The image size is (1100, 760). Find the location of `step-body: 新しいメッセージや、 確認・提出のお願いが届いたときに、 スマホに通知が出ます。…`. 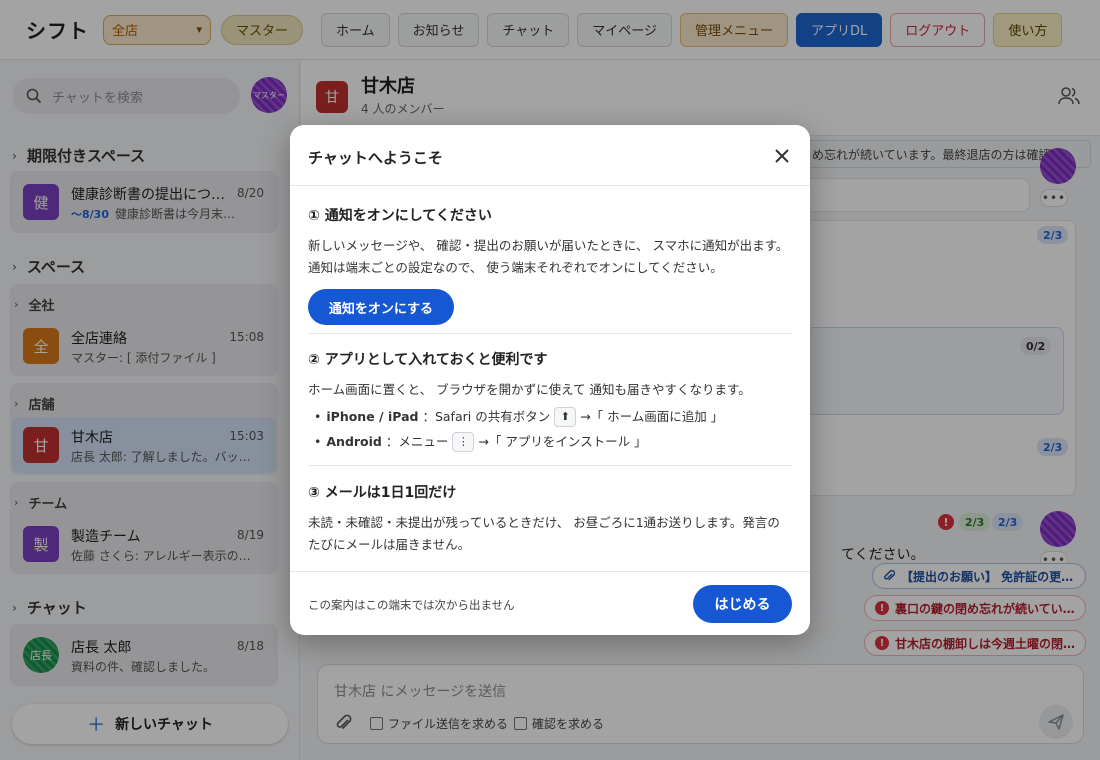

step-body: 新しいメッセージや、 確認・提出のお願いが届いたときに、 スマホに通知が出ます。… is located at coordinates (548, 256).